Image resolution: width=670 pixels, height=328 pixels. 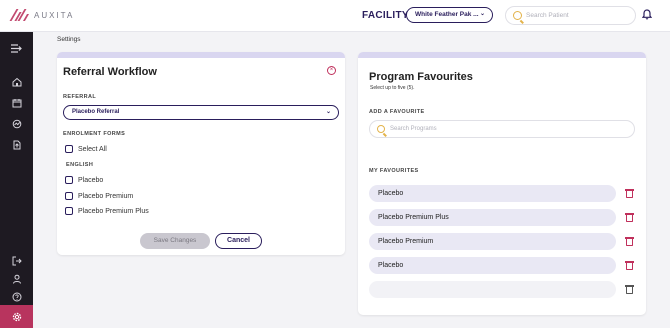 What do you see at coordinates (91, 180) in the screenshot?
I see `form-label: Placebo` at bounding box center [91, 180].